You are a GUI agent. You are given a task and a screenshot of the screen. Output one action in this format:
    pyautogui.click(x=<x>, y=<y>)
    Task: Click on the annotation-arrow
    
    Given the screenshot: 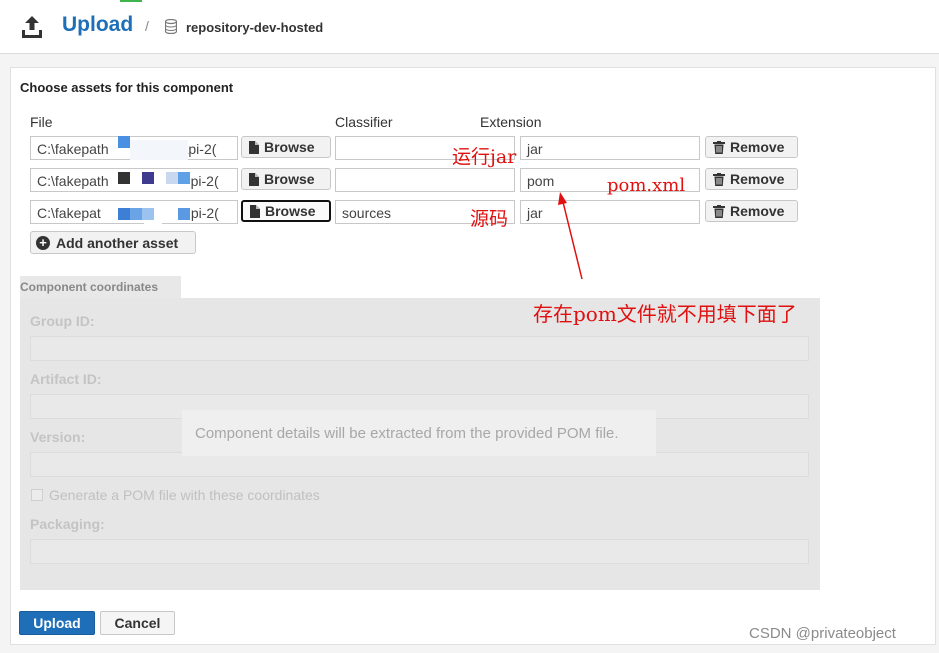 What is the action you would take?
    pyautogui.click(x=570, y=236)
    